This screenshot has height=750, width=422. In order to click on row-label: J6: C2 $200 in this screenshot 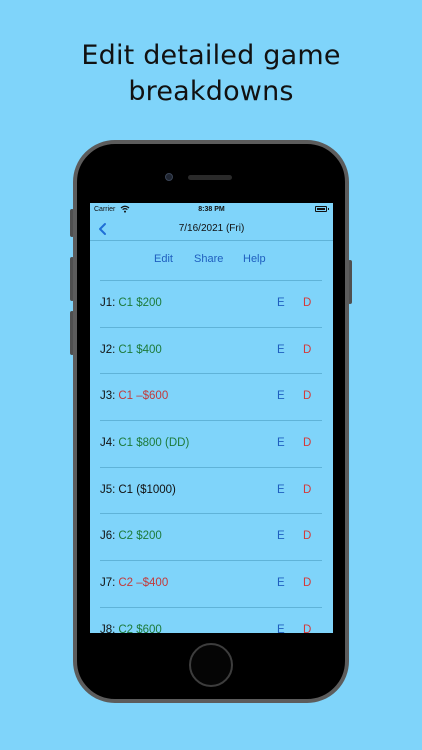, I will do `click(131, 536)`.